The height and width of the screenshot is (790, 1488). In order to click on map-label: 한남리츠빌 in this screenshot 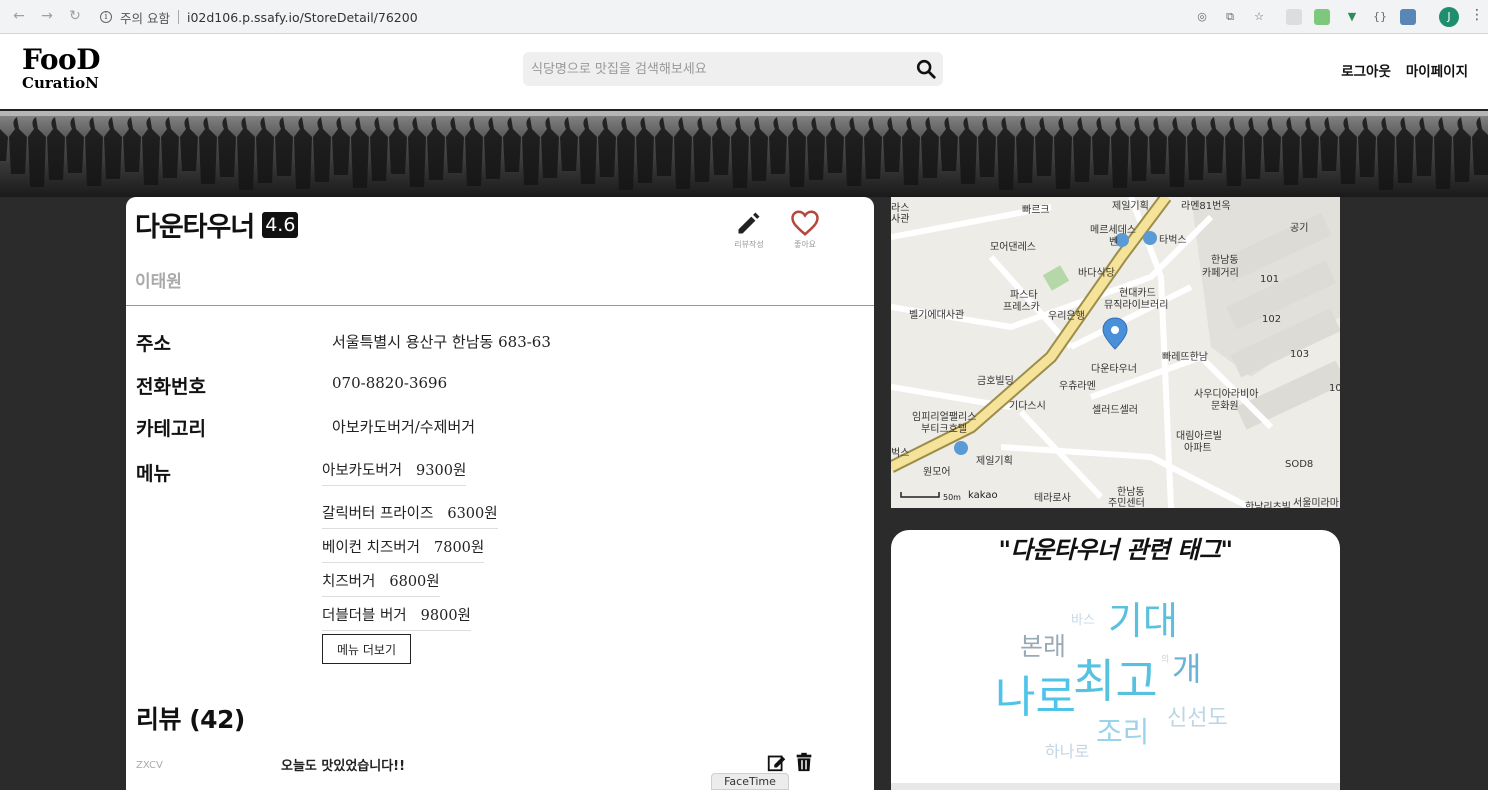, I will do `click(1268, 505)`.